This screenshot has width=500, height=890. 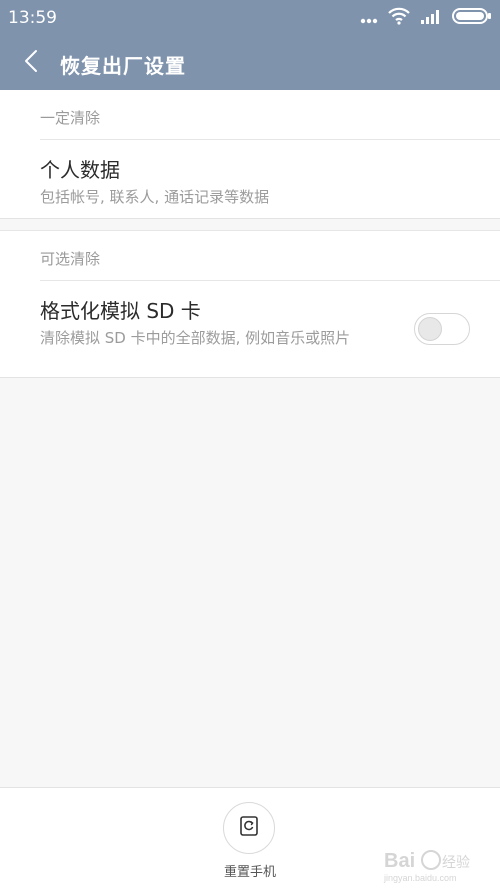 I want to click on more-dots-icon, so click(x=369, y=18).